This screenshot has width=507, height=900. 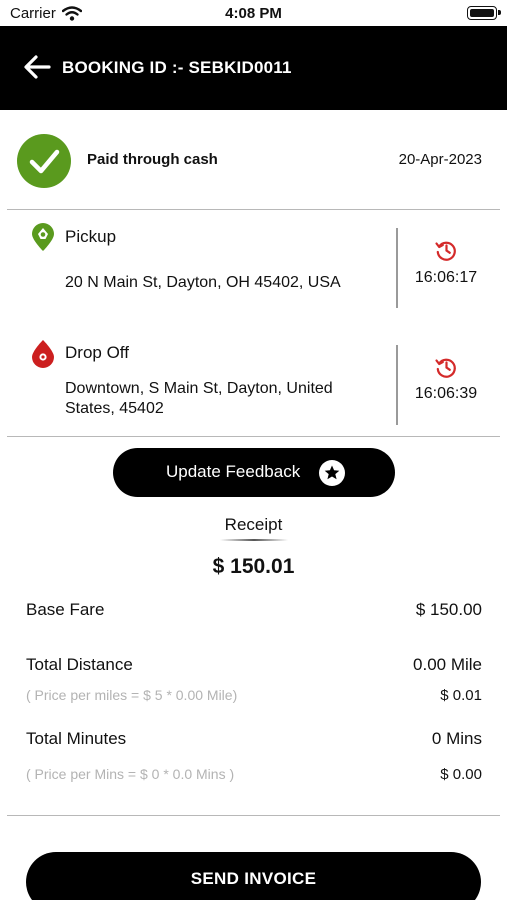 I want to click on pickup-time: 16:06:17, so click(x=446, y=277).